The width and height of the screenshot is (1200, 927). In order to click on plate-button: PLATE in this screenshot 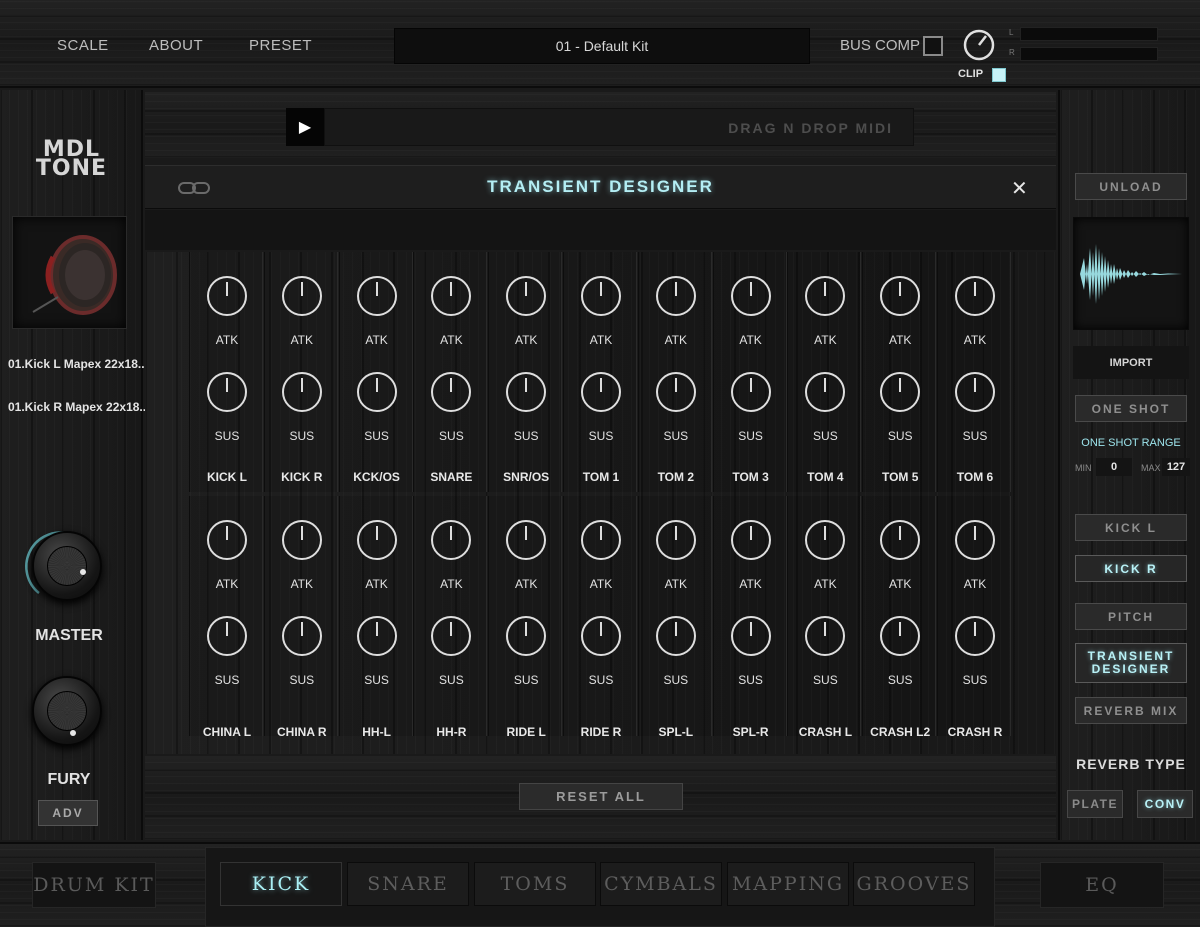, I will do `click(1095, 804)`.